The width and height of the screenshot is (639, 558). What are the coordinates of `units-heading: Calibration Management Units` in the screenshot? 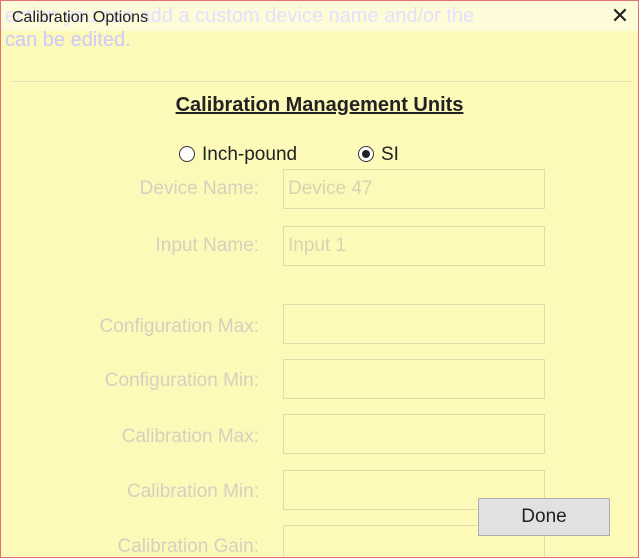 It's located at (319, 105).